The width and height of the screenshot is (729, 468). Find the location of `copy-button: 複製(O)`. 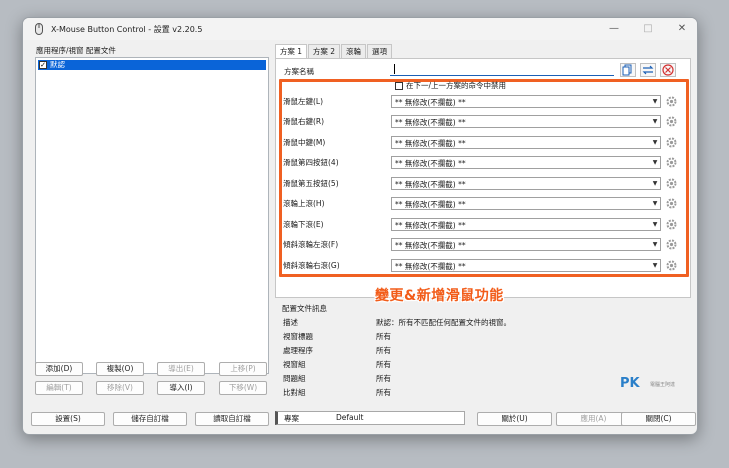

copy-button: 複製(O) is located at coordinates (120, 369).